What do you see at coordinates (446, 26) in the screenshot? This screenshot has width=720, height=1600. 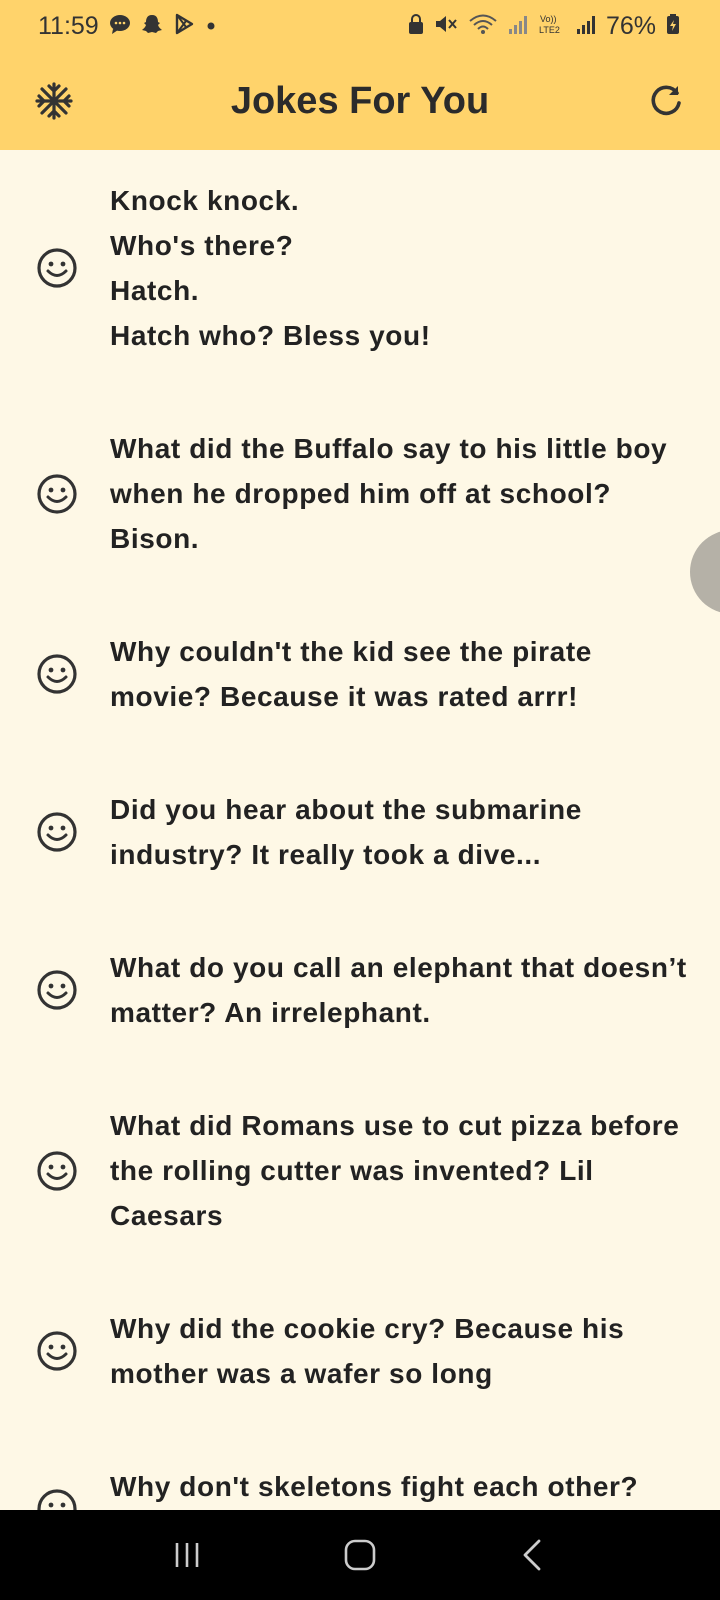 I see `mute-icon` at bounding box center [446, 26].